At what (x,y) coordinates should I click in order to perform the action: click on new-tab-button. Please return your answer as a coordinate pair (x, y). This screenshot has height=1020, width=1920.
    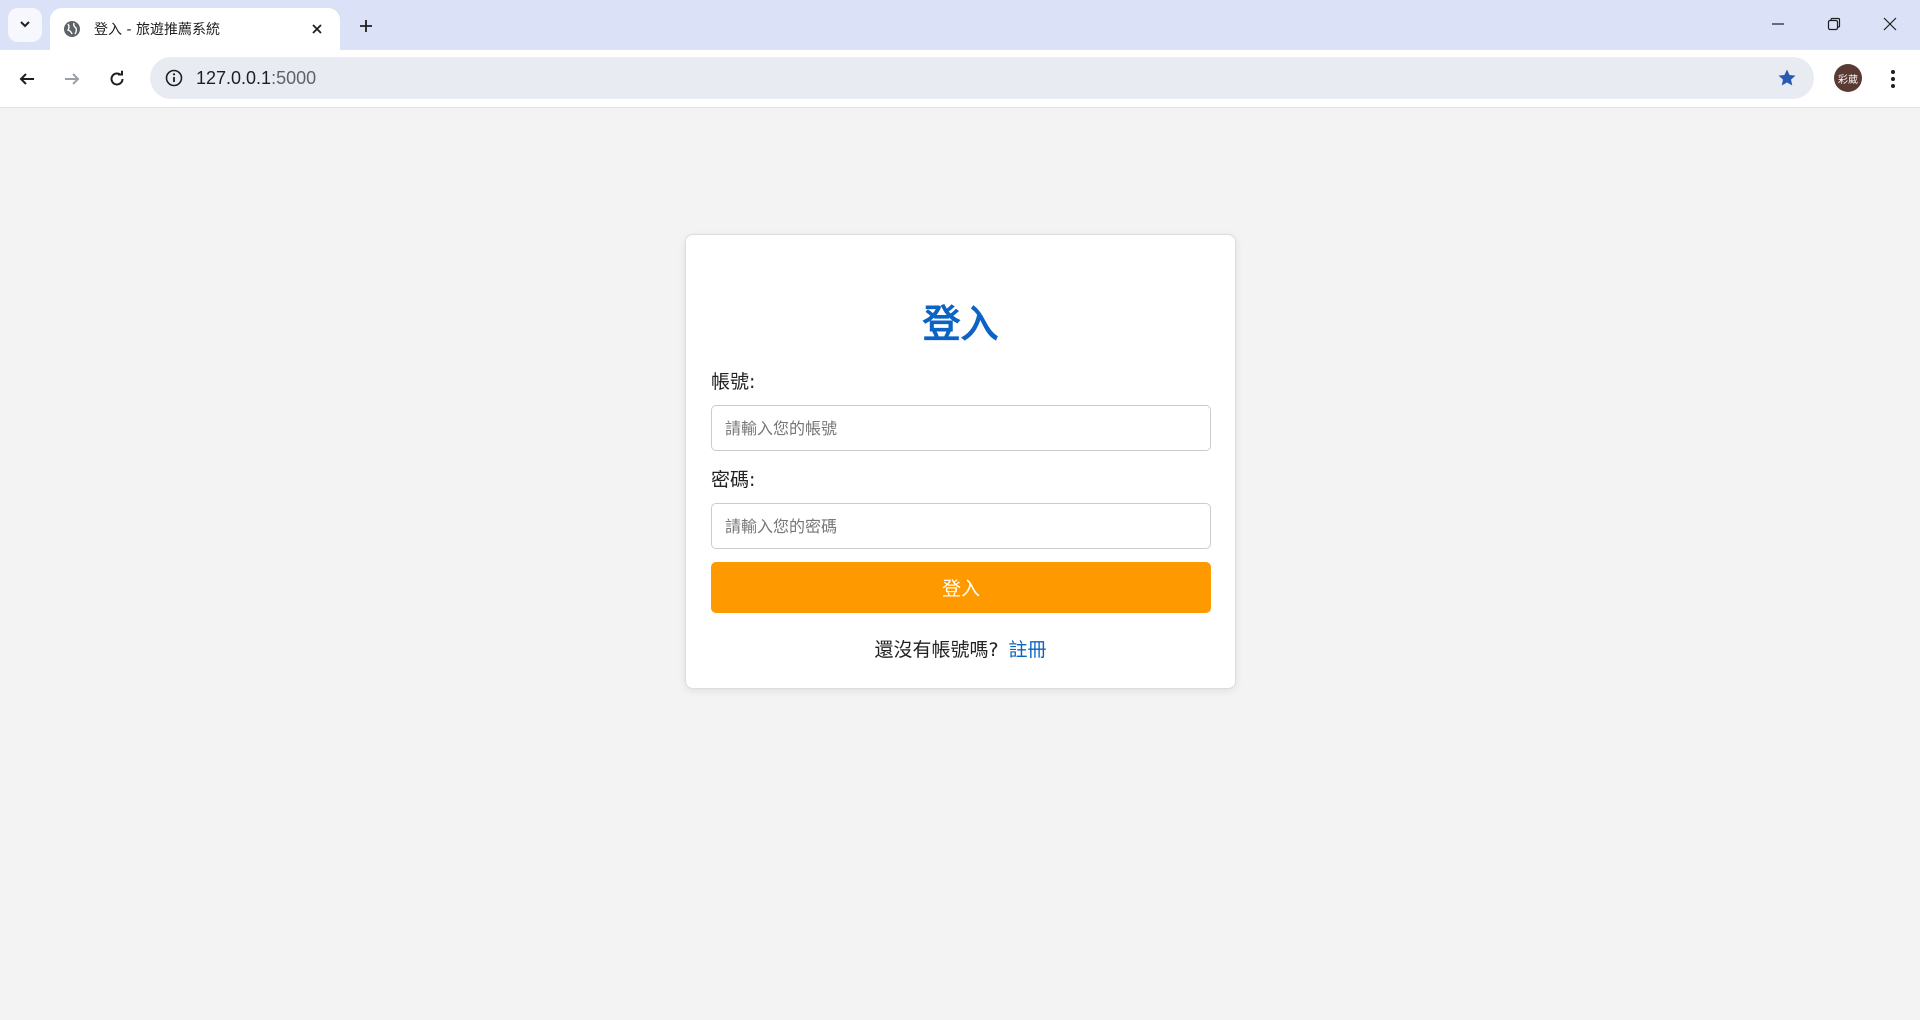
    Looking at the image, I should click on (366, 26).